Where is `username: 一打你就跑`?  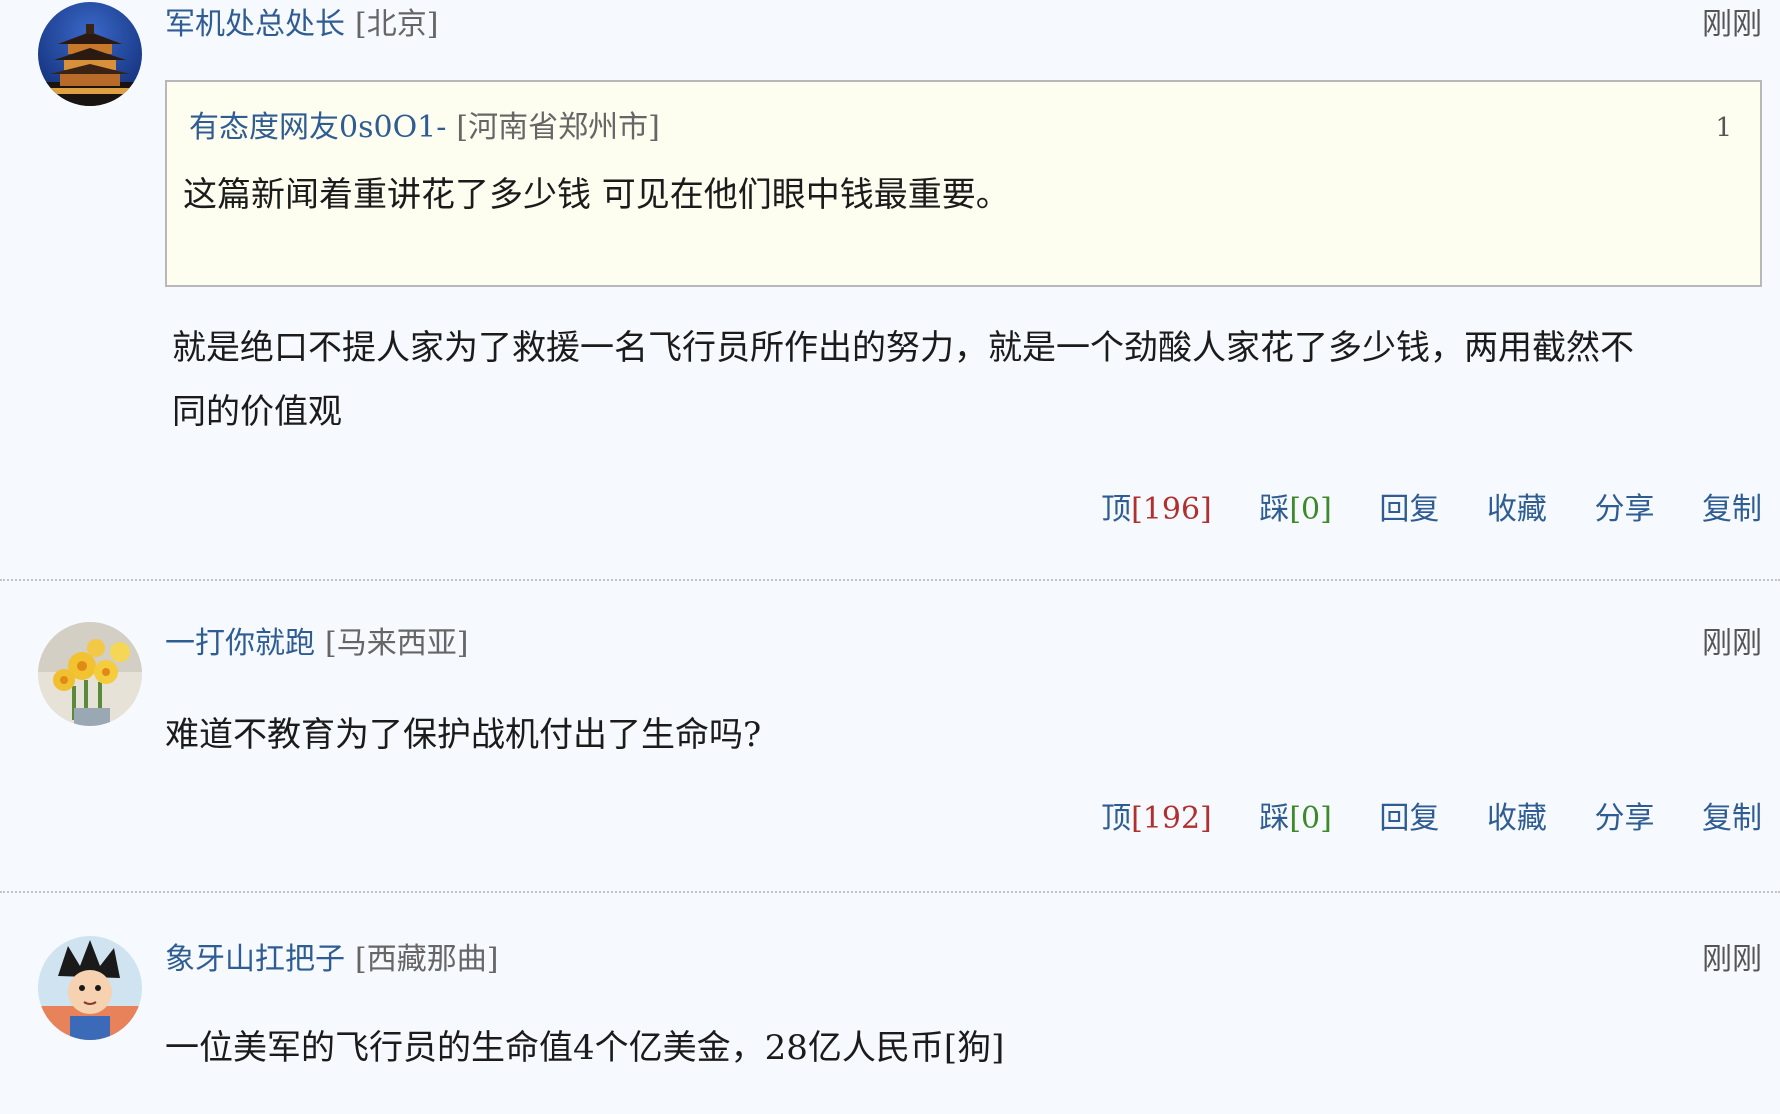
username: 一打你就跑 is located at coordinates (240, 643).